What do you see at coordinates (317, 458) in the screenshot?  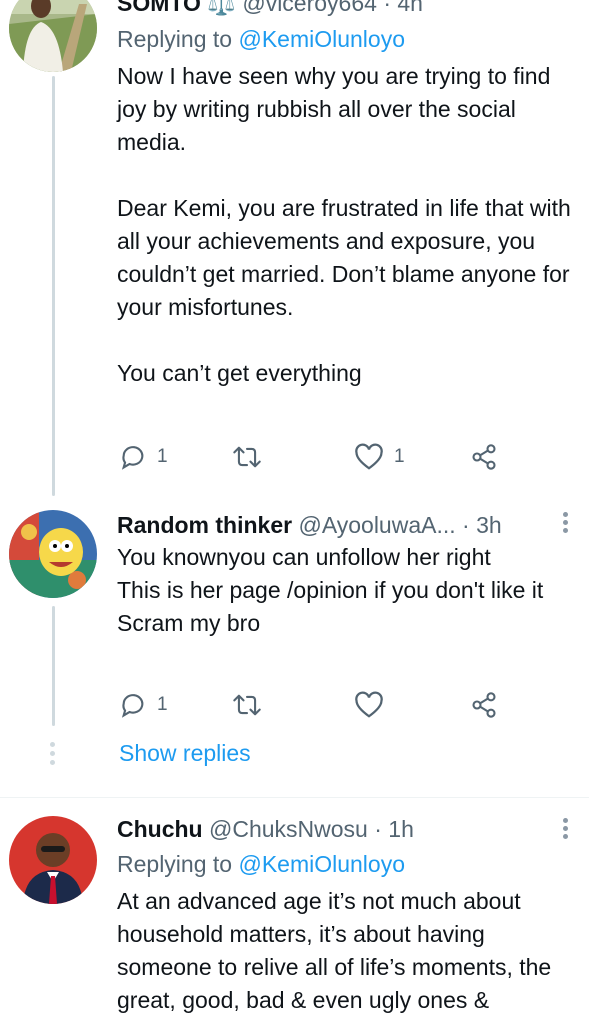 I see `tweet-actions: 1 1` at bounding box center [317, 458].